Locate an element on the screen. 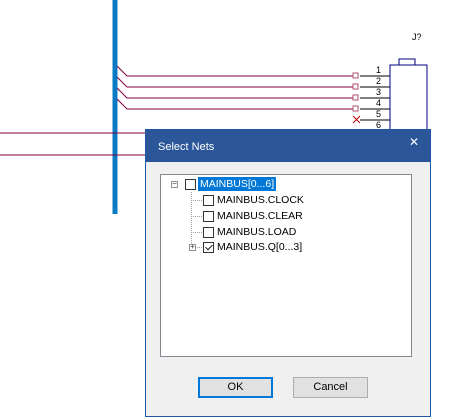 The image size is (449, 419). pin-leads is located at coordinates (375, 103).